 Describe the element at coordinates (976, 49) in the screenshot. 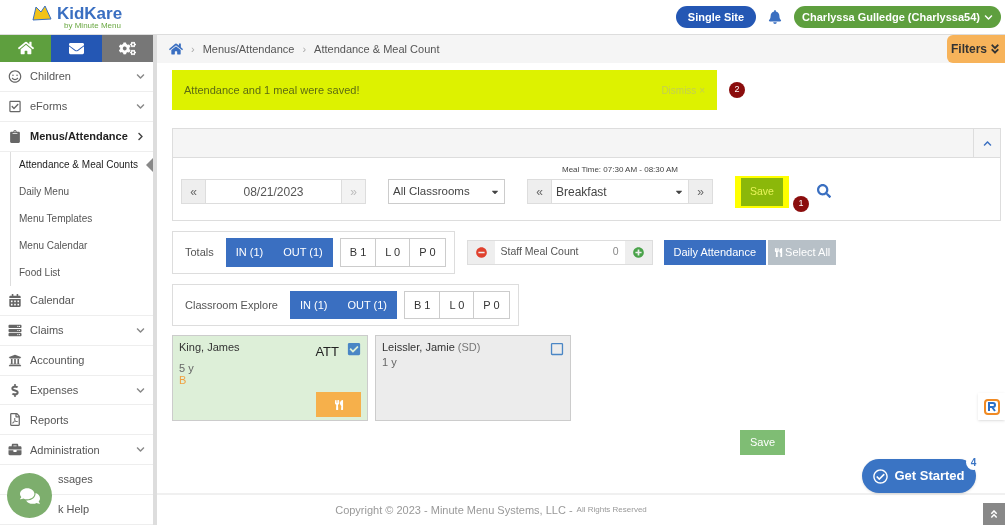

I see `filters-button: Filters` at that location.